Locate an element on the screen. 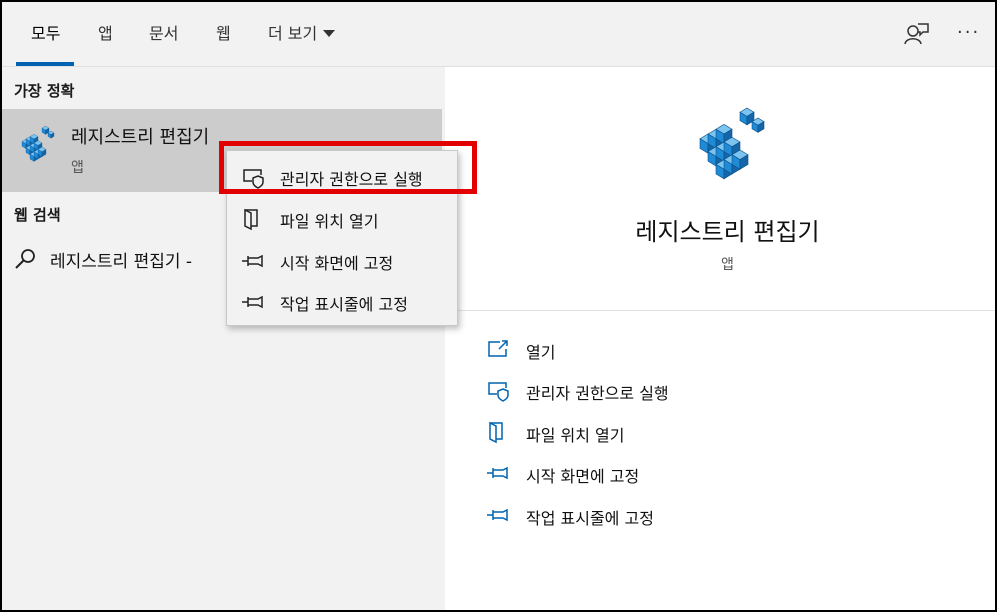 The height and width of the screenshot is (612, 997). divider is located at coordinates (727, 310).